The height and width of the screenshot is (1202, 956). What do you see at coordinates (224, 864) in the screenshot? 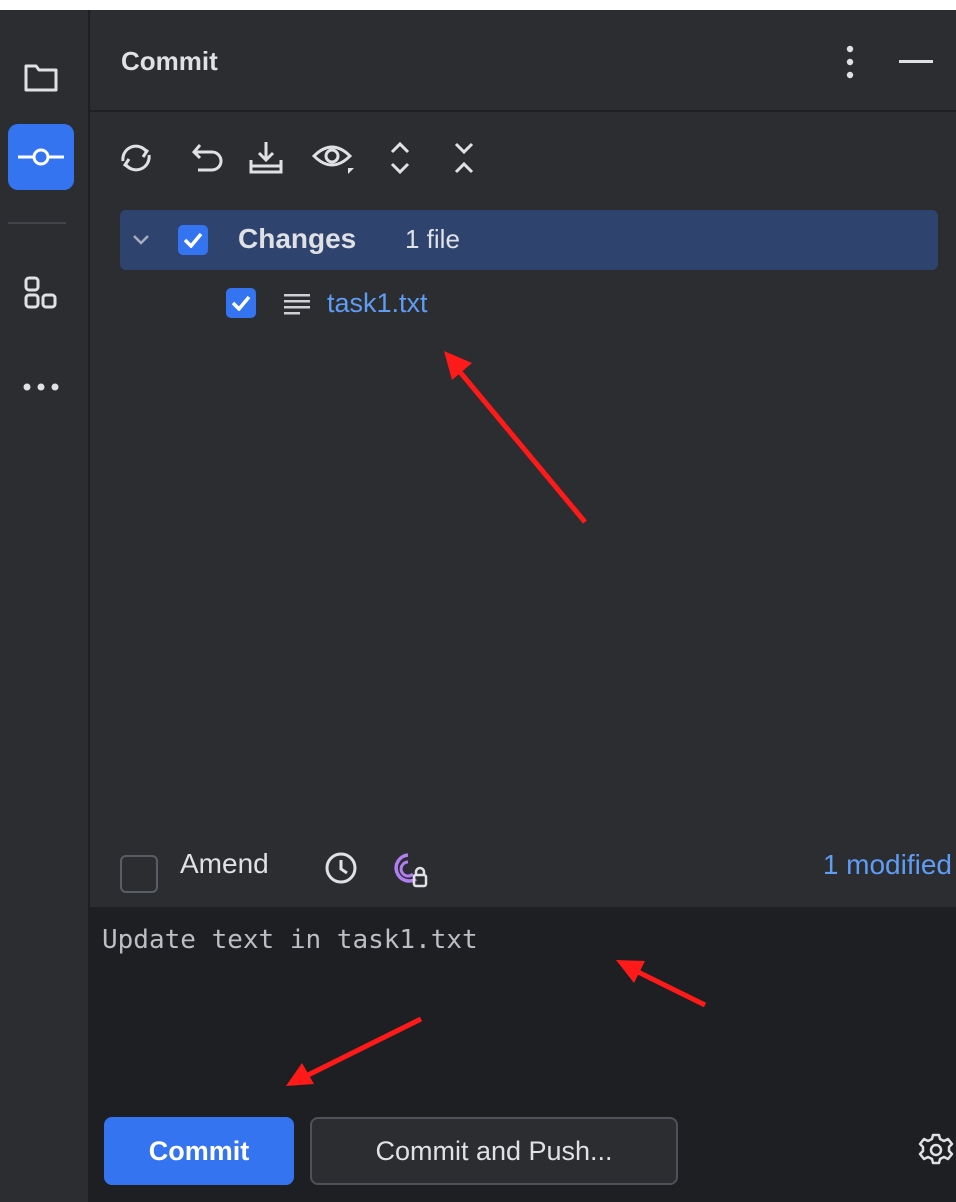
I see `amend-label: Amend` at bounding box center [224, 864].